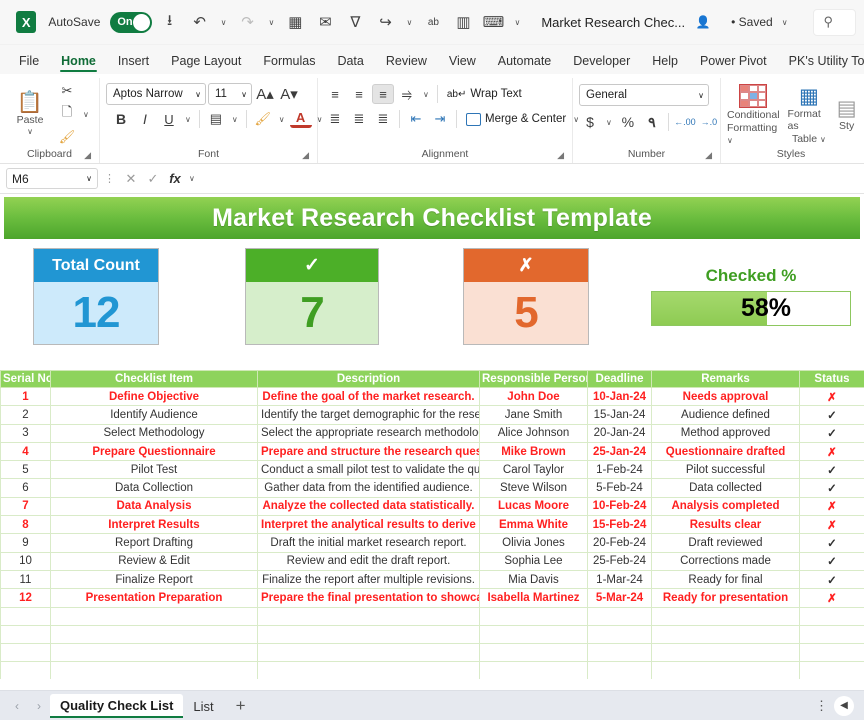 This screenshot has height=720, width=864. Describe the element at coordinates (87, 155) in the screenshot. I see `clipboard-dialog-launcher-icon: ◢` at that location.